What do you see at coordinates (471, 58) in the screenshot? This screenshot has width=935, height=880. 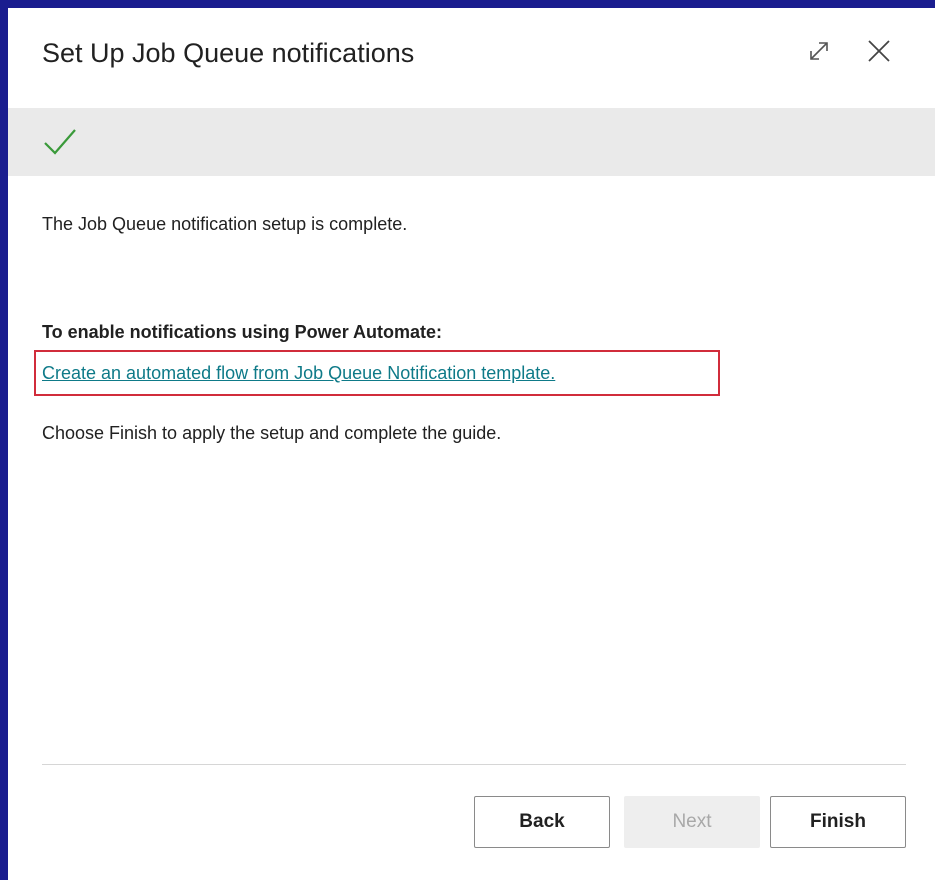 I see `dialog-header: Set Up Job Queue notifications` at bounding box center [471, 58].